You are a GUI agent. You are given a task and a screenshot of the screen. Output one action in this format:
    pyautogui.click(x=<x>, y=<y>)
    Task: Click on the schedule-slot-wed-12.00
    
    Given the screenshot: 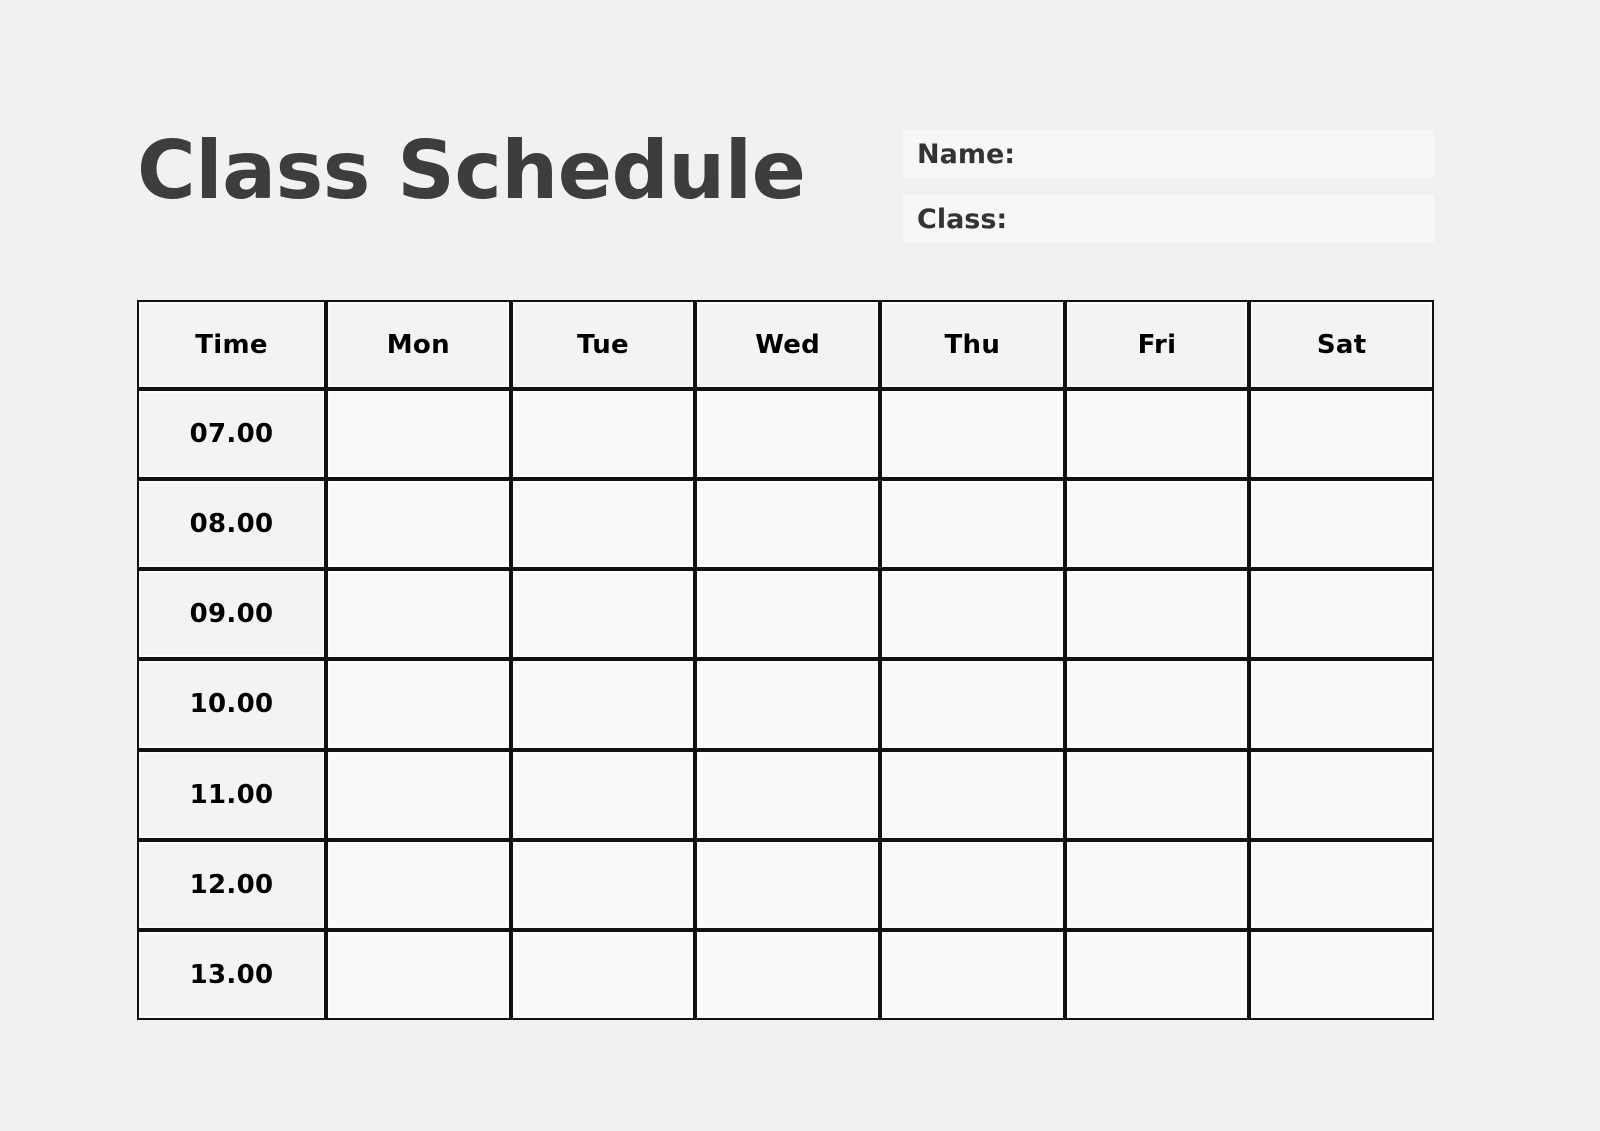 What is the action you would take?
    pyautogui.click(x=787, y=884)
    